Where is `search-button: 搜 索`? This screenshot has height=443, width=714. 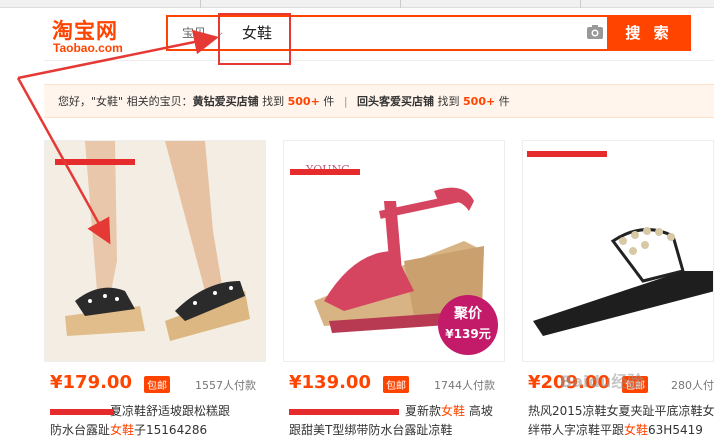
search-button: 搜 索 is located at coordinates (649, 33).